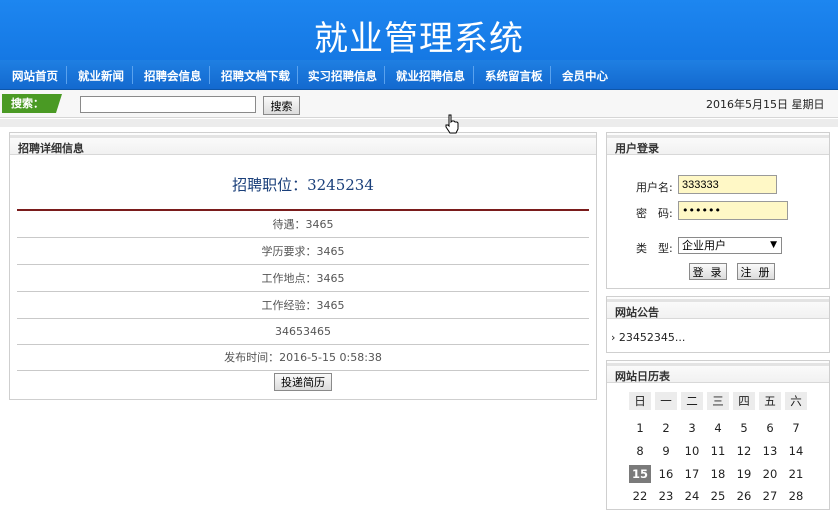 The width and height of the screenshot is (838, 510). What do you see at coordinates (718, 428) in the screenshot?
I see `calendar-day: 4` at bounding box center [718, 428].